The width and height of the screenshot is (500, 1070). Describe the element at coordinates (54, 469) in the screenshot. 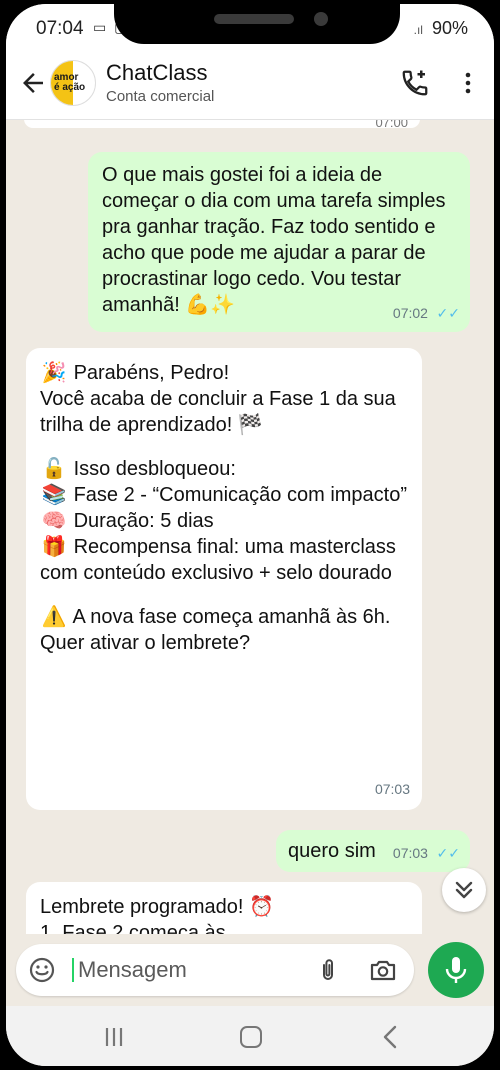

I see `unlock-icon: 🔓` at that location.